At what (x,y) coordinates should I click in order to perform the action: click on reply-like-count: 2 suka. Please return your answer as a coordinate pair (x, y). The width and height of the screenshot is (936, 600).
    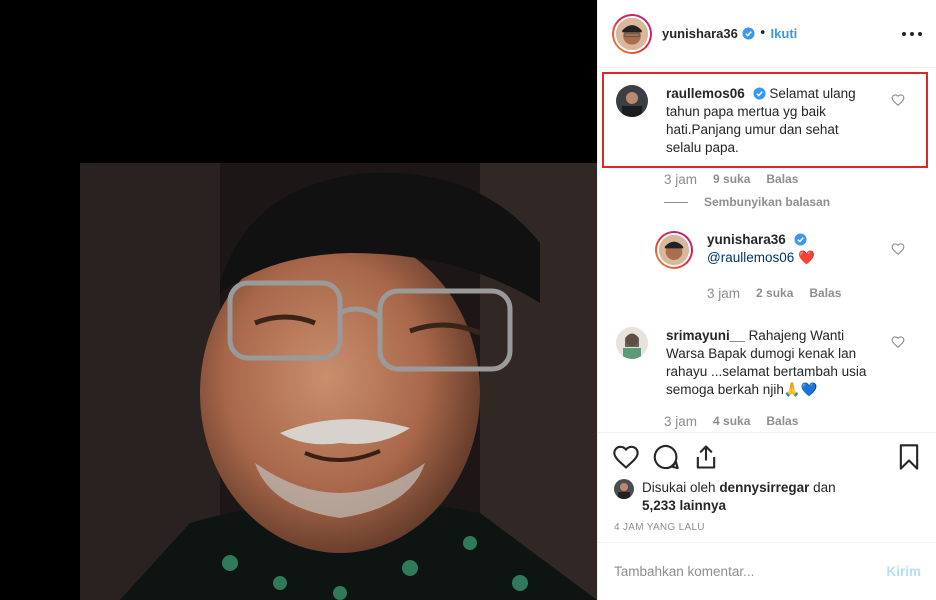
    Looking at the image, I should click on (774, 293).